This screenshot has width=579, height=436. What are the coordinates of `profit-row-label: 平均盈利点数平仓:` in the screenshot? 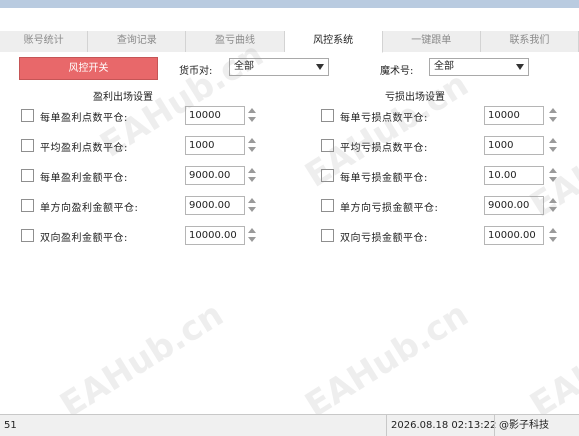 It's located at (84, 148).